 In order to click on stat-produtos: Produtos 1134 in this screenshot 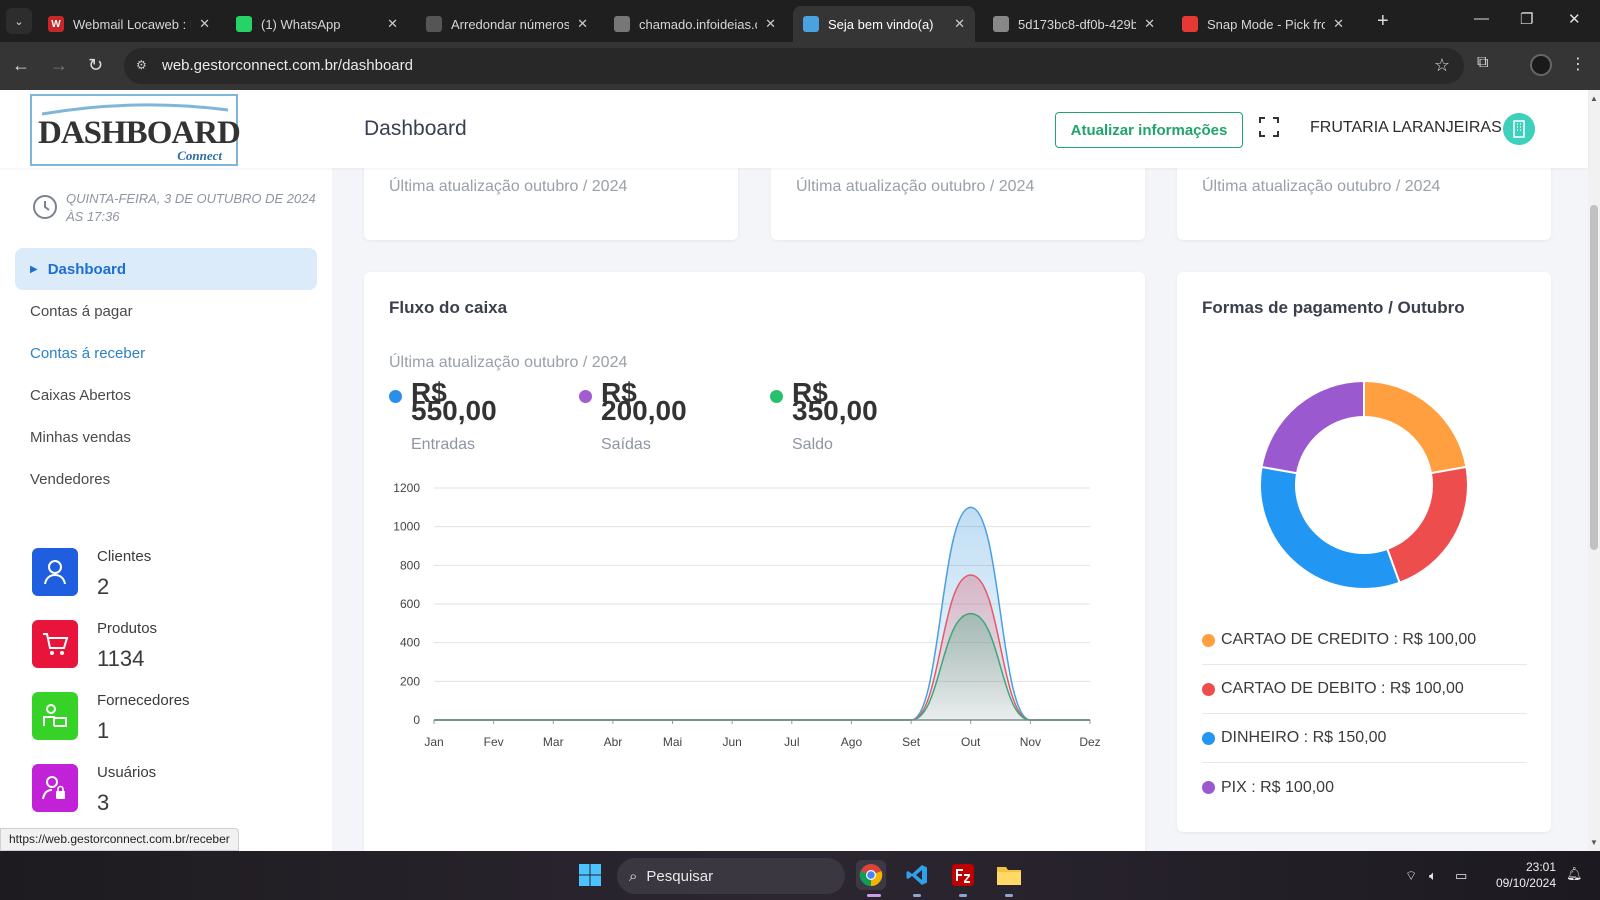, I will do `click(162, 656)`.